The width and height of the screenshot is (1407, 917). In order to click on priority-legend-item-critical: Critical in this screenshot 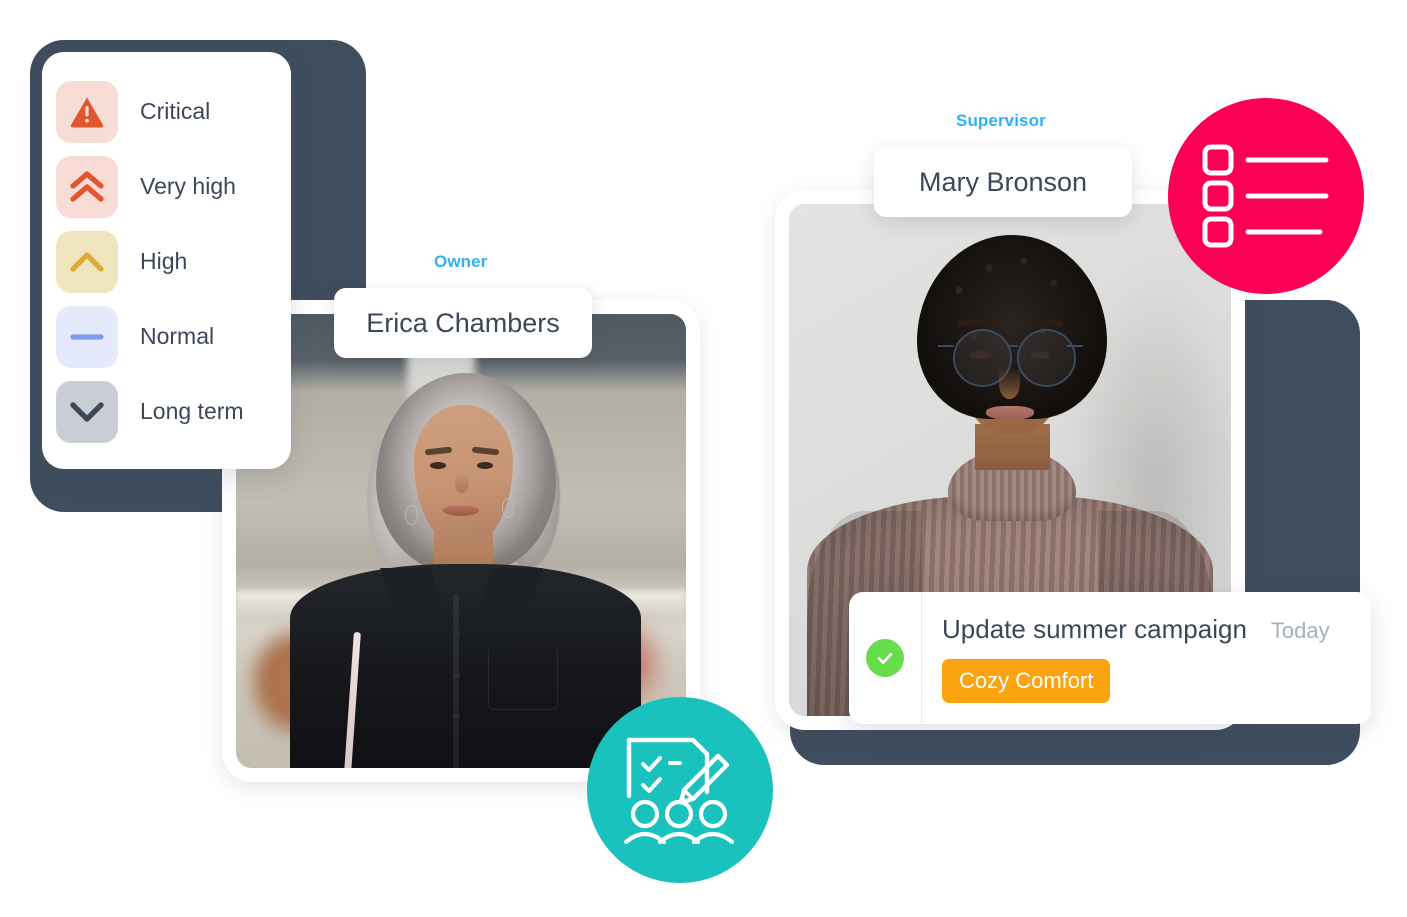, I will do `click(166, 111)`.